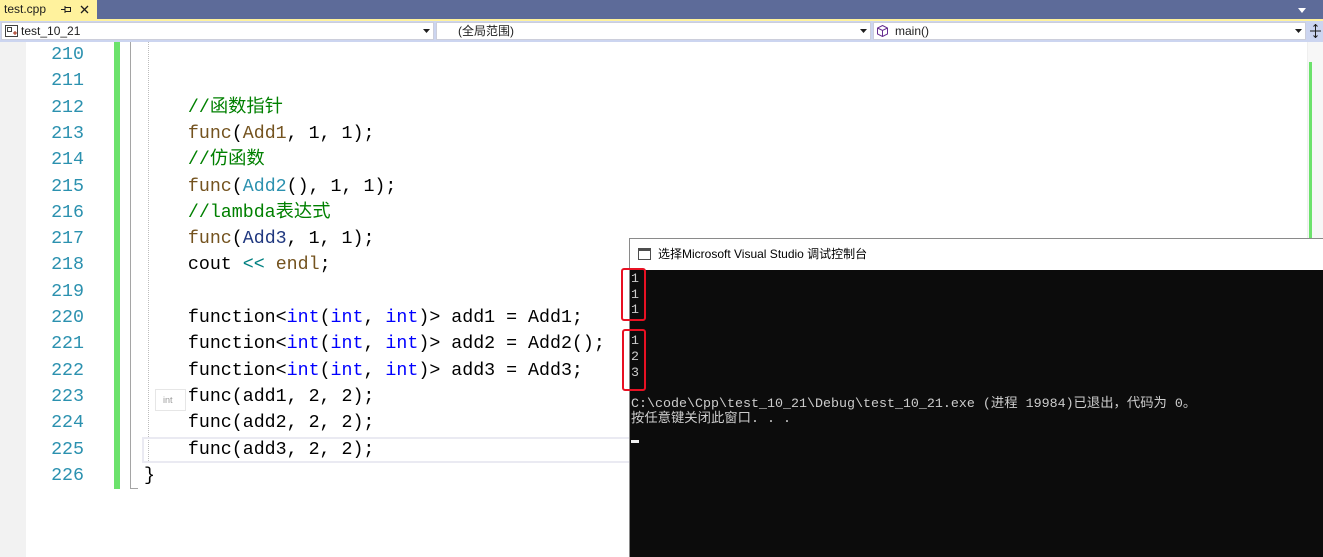 This screenshot has width=1323, height=557. What do you see at coordinates (653, 55) in the screenshot?
I see `code-line: 210` at bounding box center [653, 55].